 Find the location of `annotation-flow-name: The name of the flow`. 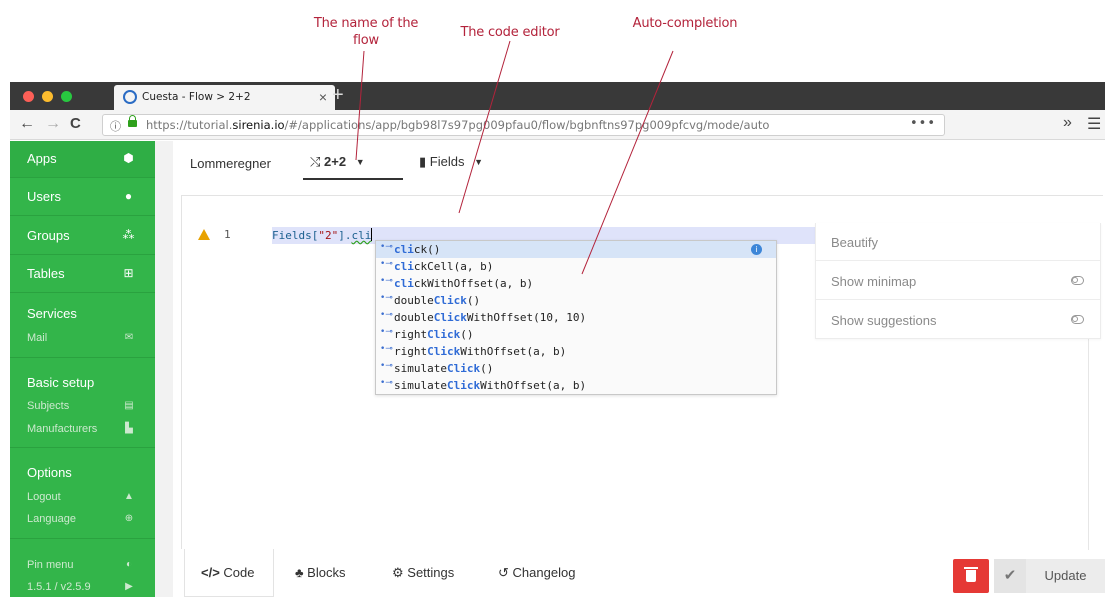

annotation-flow-name: The name of the flow is located at coordinates (366, 32).